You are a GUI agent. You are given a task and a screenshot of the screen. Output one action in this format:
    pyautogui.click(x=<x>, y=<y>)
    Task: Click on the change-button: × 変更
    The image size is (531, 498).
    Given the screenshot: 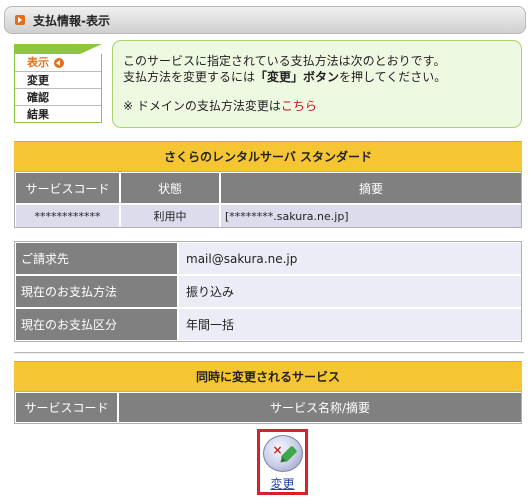 What is the action you would take?
    pyautogui.click(x=282, y=462)
    